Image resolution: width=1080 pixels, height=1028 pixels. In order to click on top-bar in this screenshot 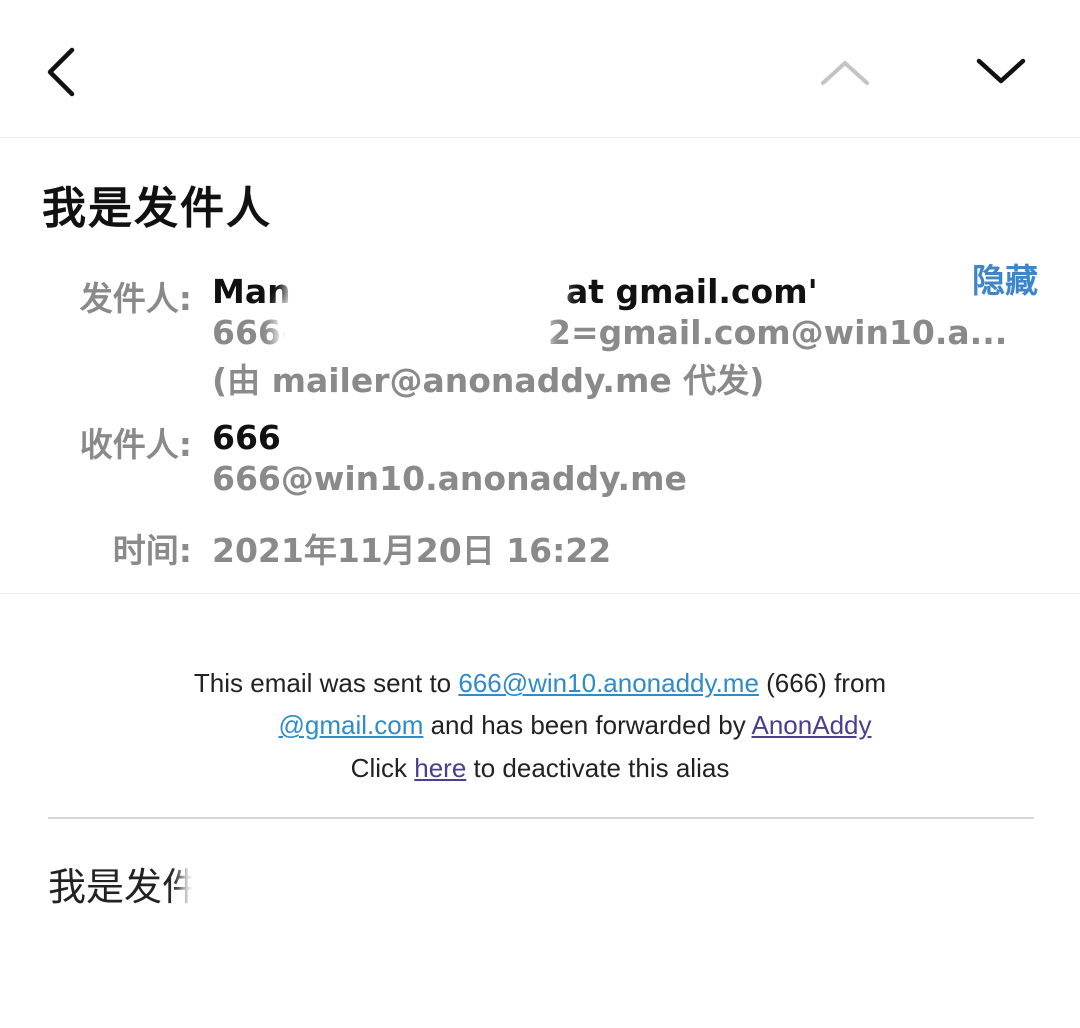, I will do `click(540, 69)`.